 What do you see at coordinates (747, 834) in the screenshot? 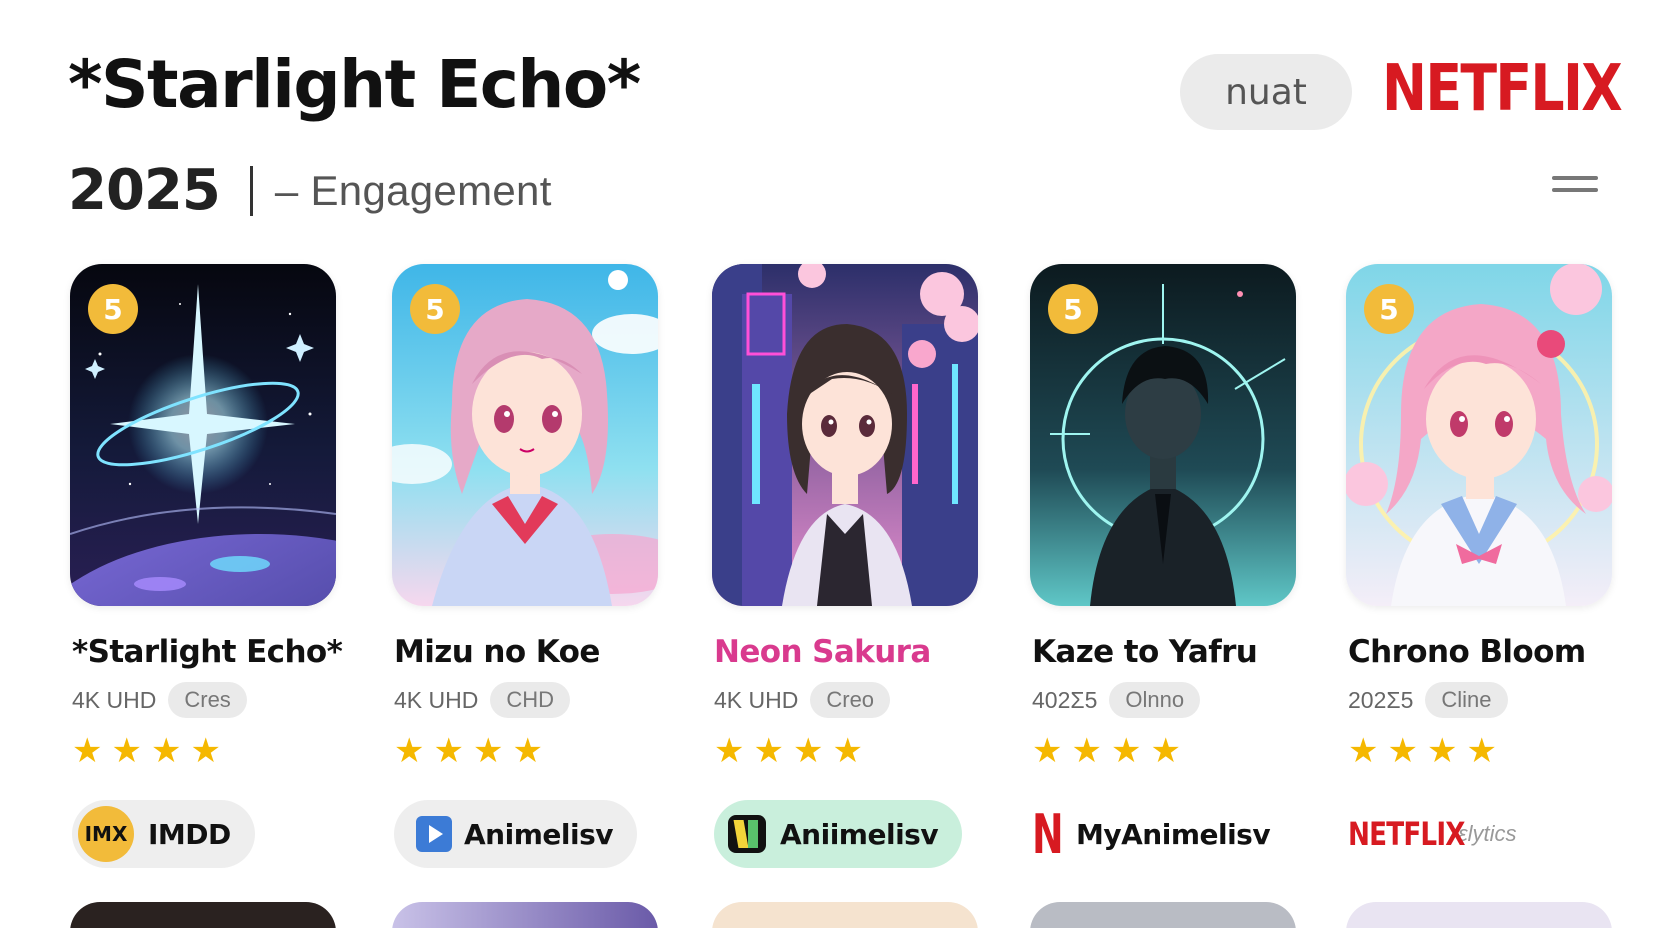
I see `green-app-icon` at bounding box center [747, 834].